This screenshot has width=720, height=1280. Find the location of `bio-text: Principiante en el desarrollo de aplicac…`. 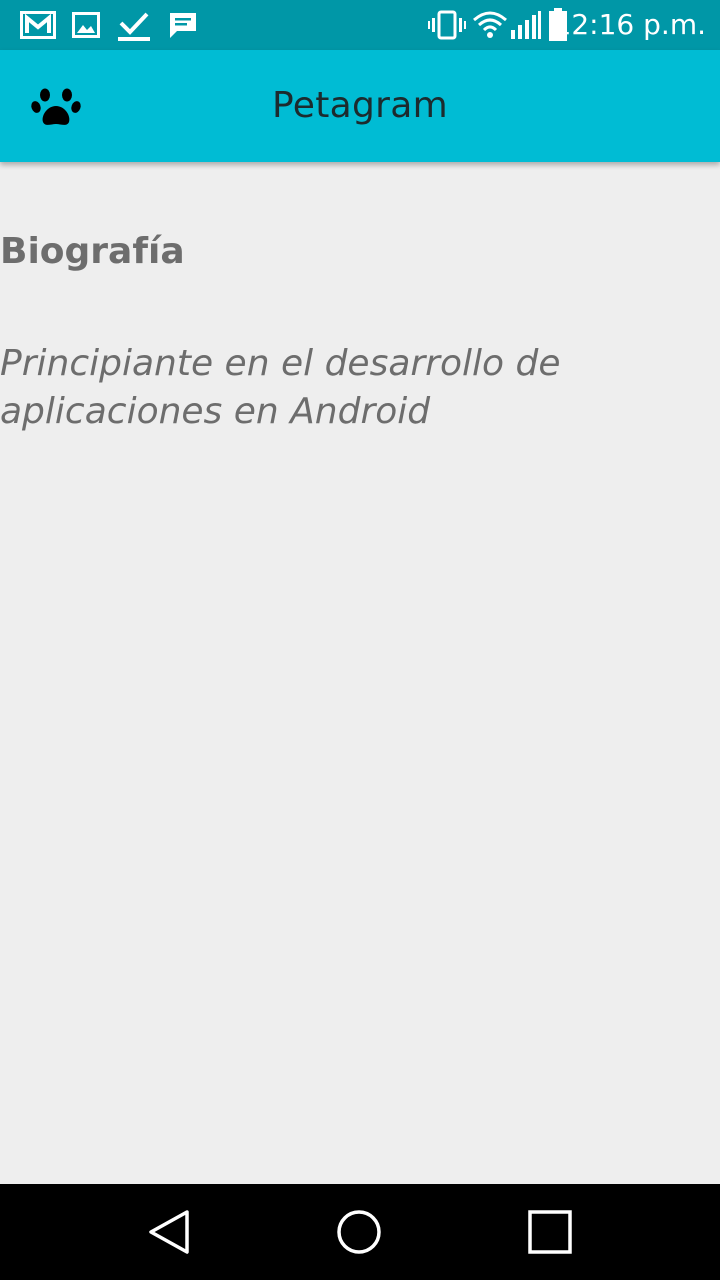

bio-text: Principiante en el desarrollo de aplicac… is located at coordinates (280, 387).